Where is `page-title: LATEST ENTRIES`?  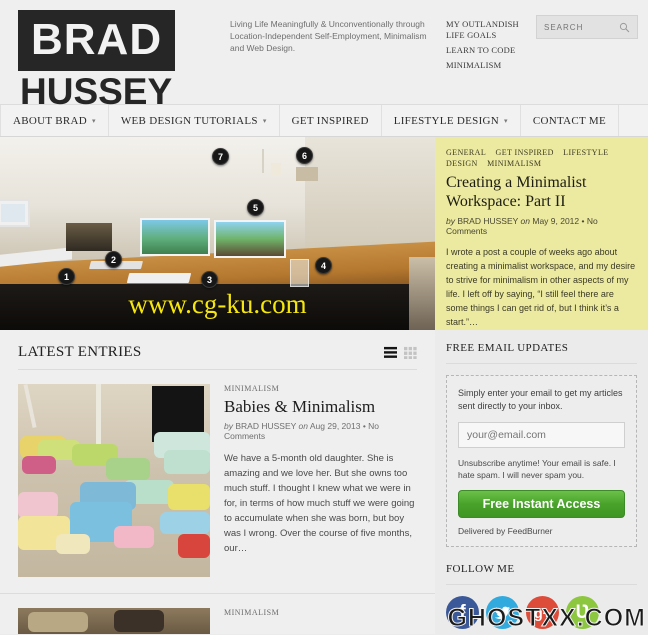 page-title: LATEST ENTRIES is located at coordinates (80, 352).